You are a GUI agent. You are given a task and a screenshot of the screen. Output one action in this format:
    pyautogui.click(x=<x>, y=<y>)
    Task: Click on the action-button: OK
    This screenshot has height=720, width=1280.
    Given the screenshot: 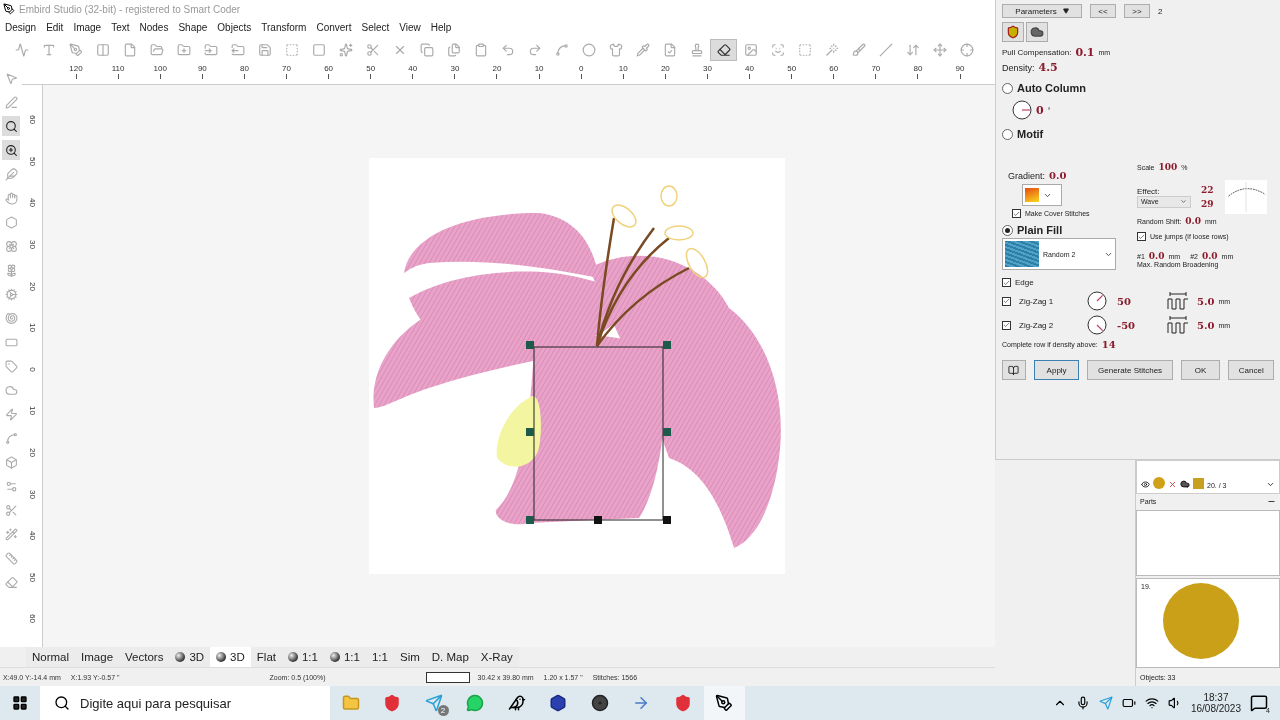 What is the action you would take?
    pyautogui.click(x=1200, y=370)
    